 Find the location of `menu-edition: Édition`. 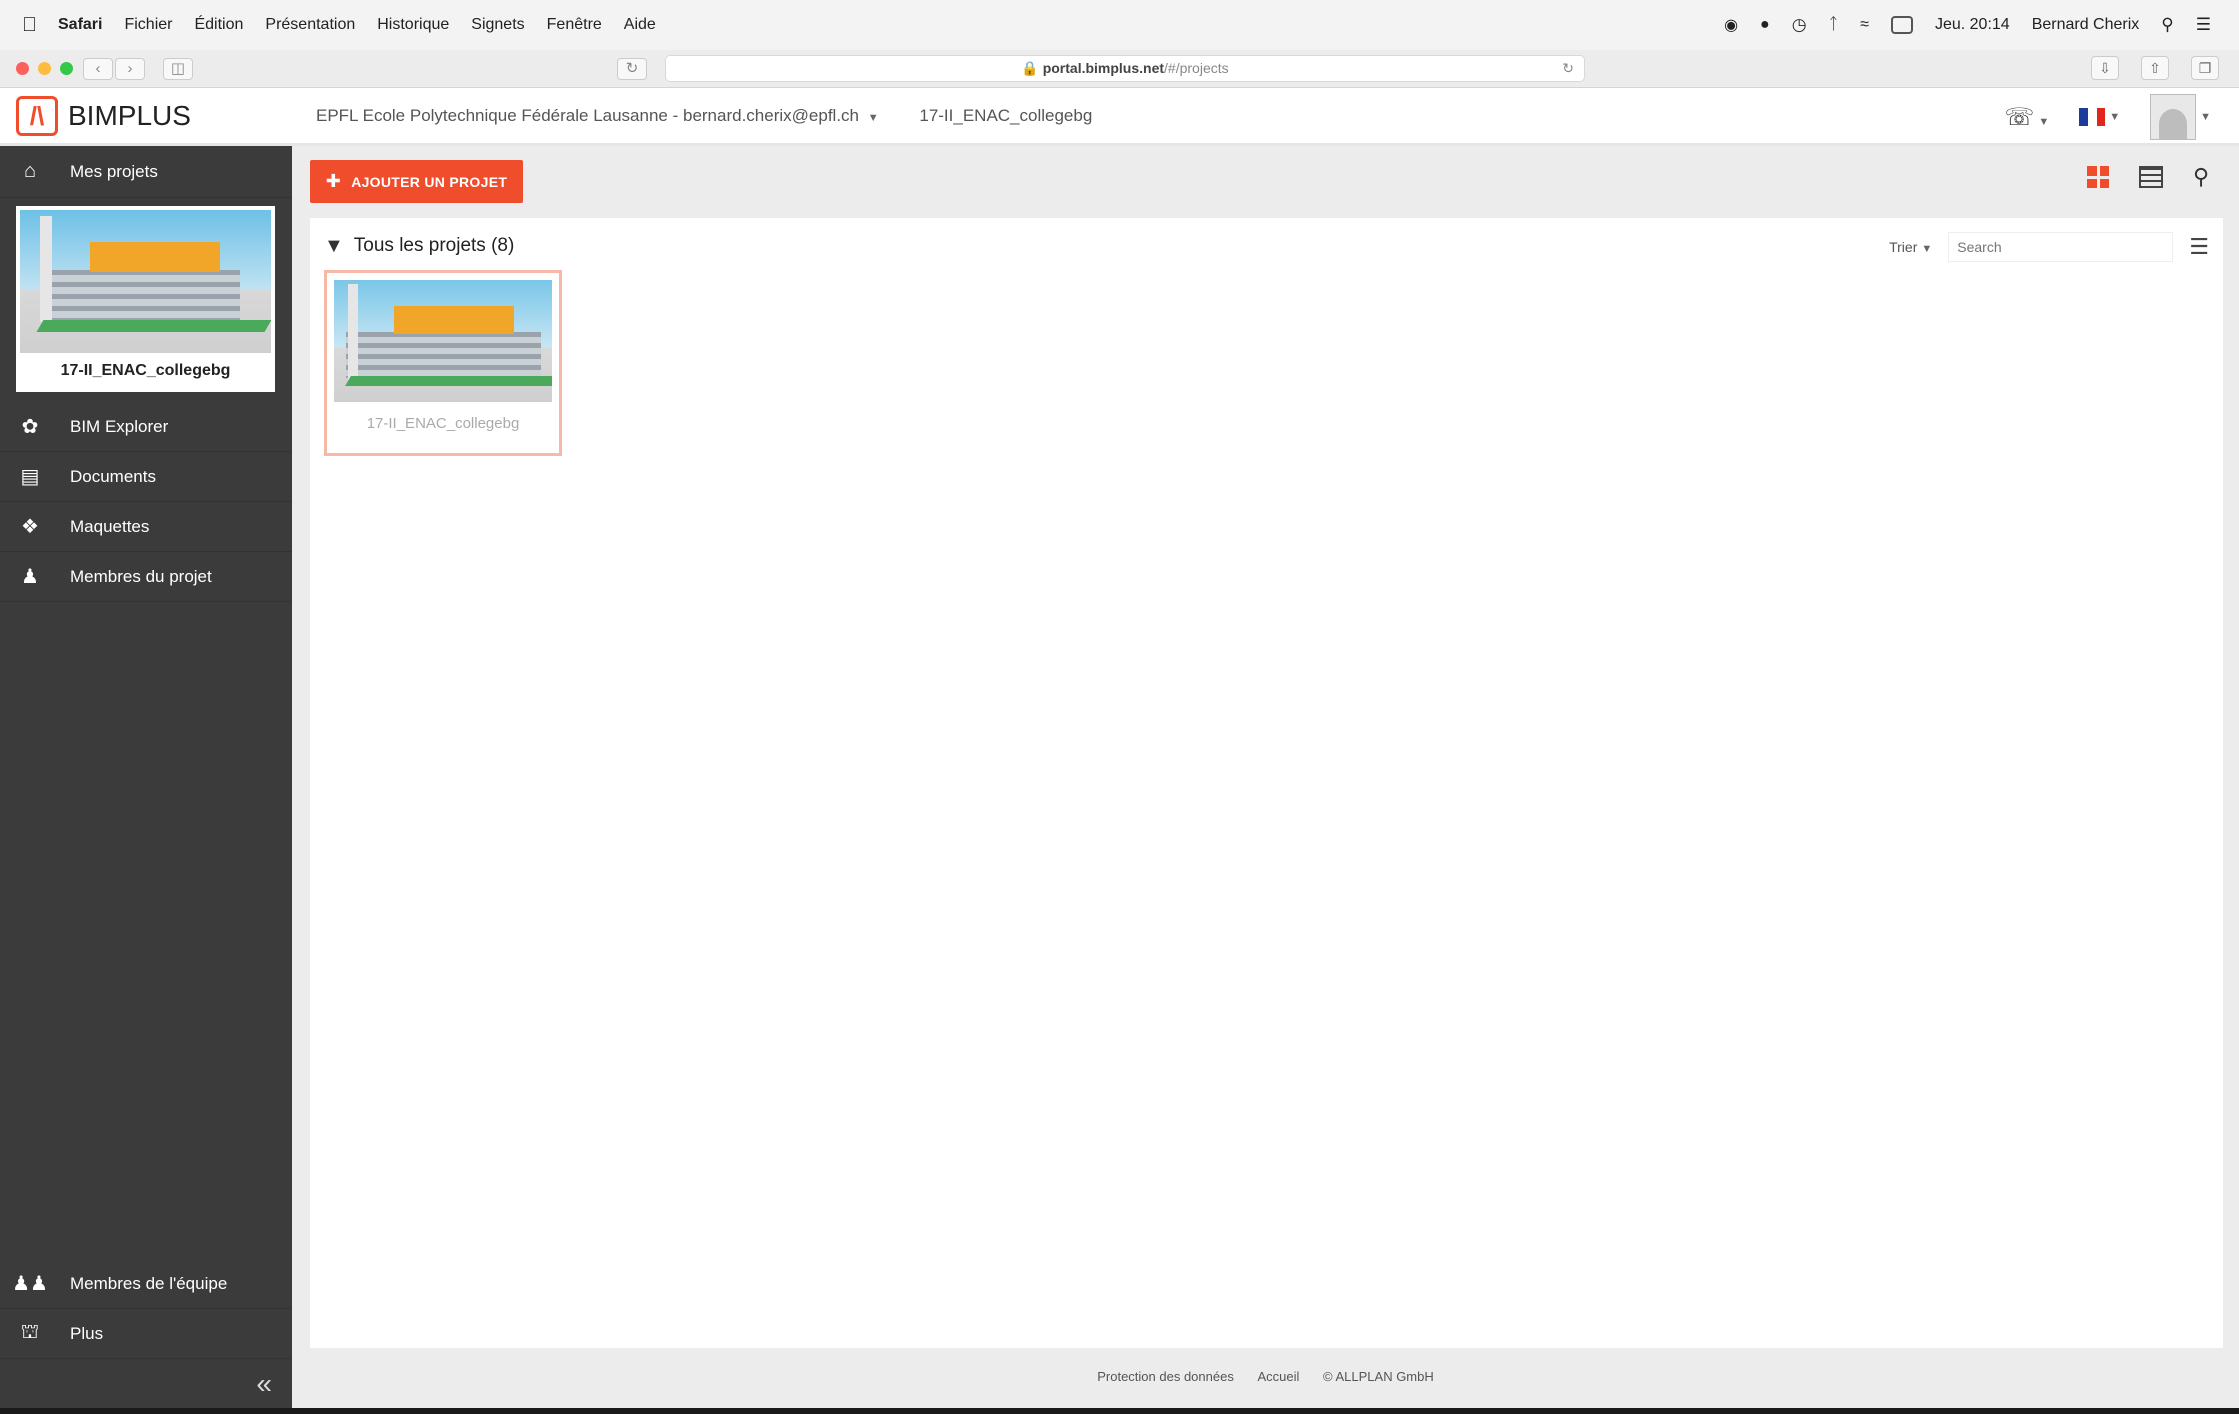

menu-edition: Édition is located at coordinates (218, 25).